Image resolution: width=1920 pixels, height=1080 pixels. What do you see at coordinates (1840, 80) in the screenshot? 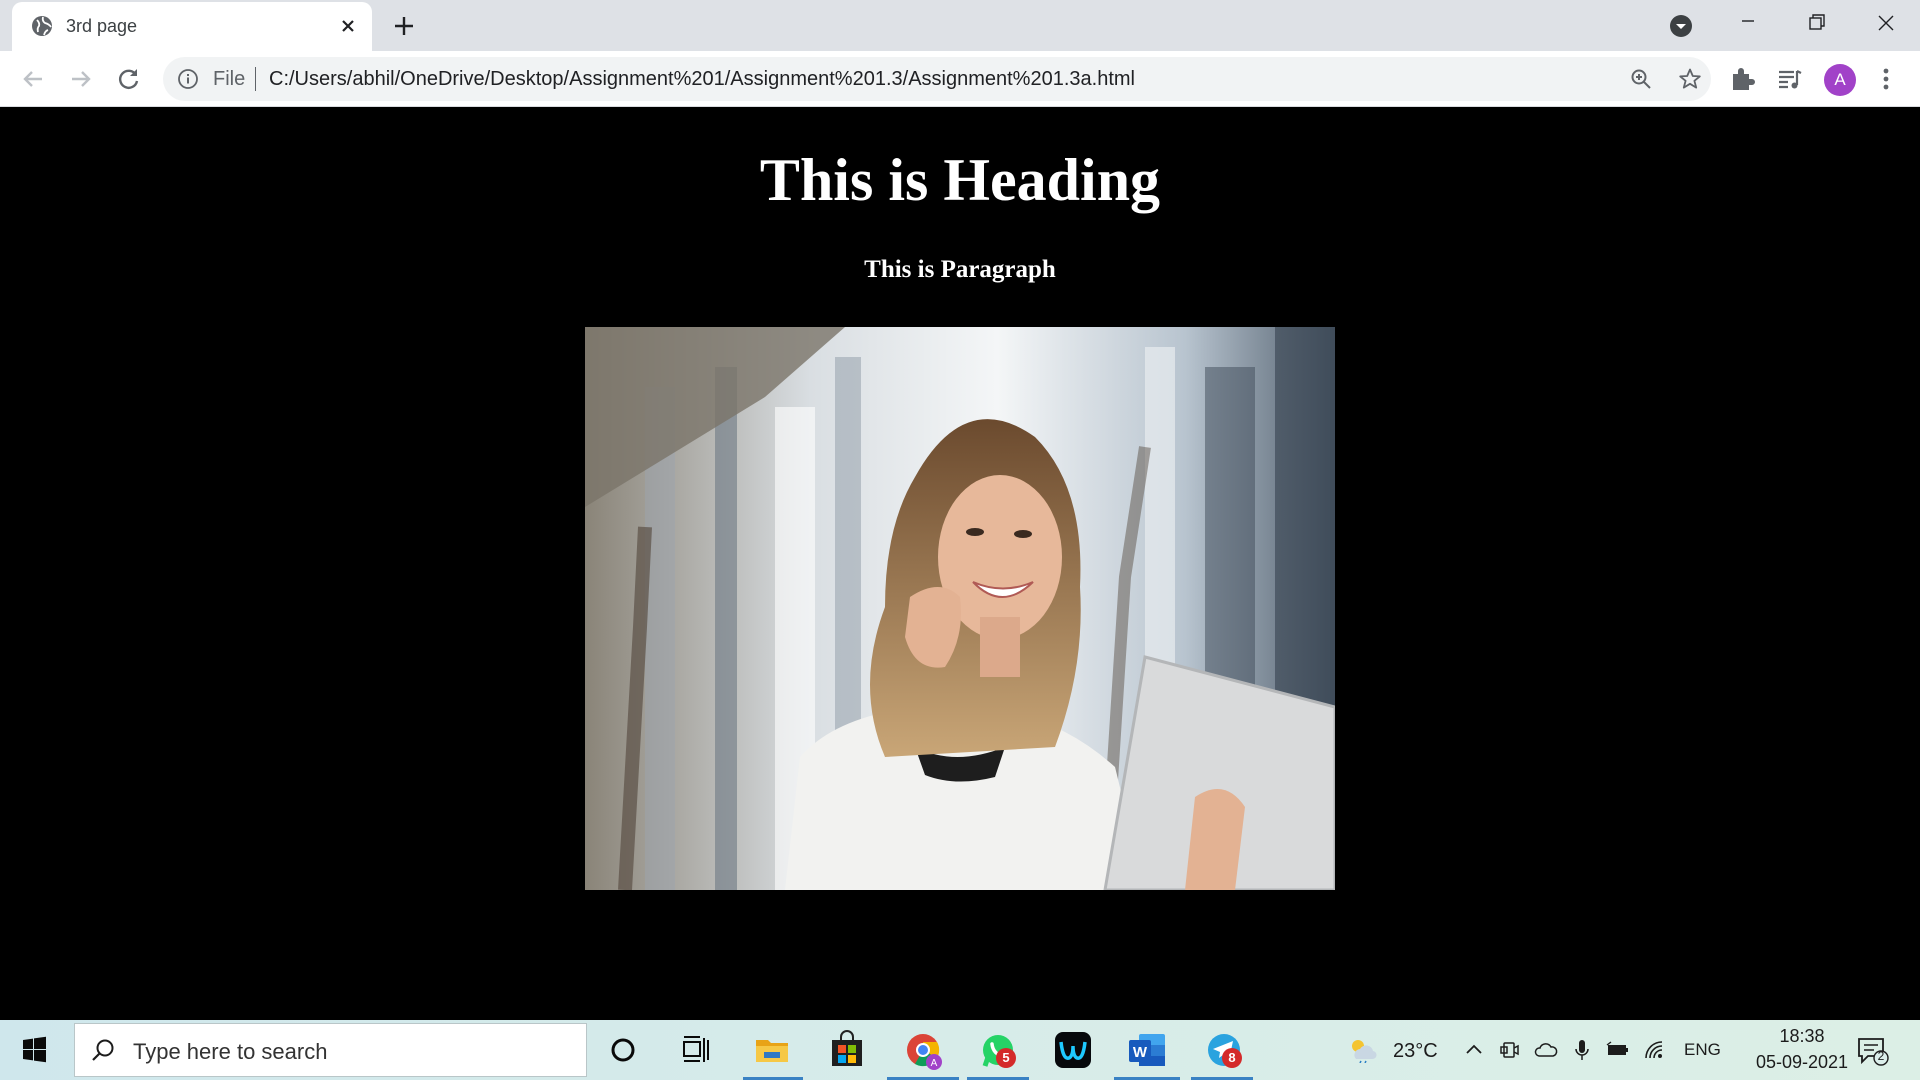
I see `profile-avatar: A` at bounding box center [1840, 80].